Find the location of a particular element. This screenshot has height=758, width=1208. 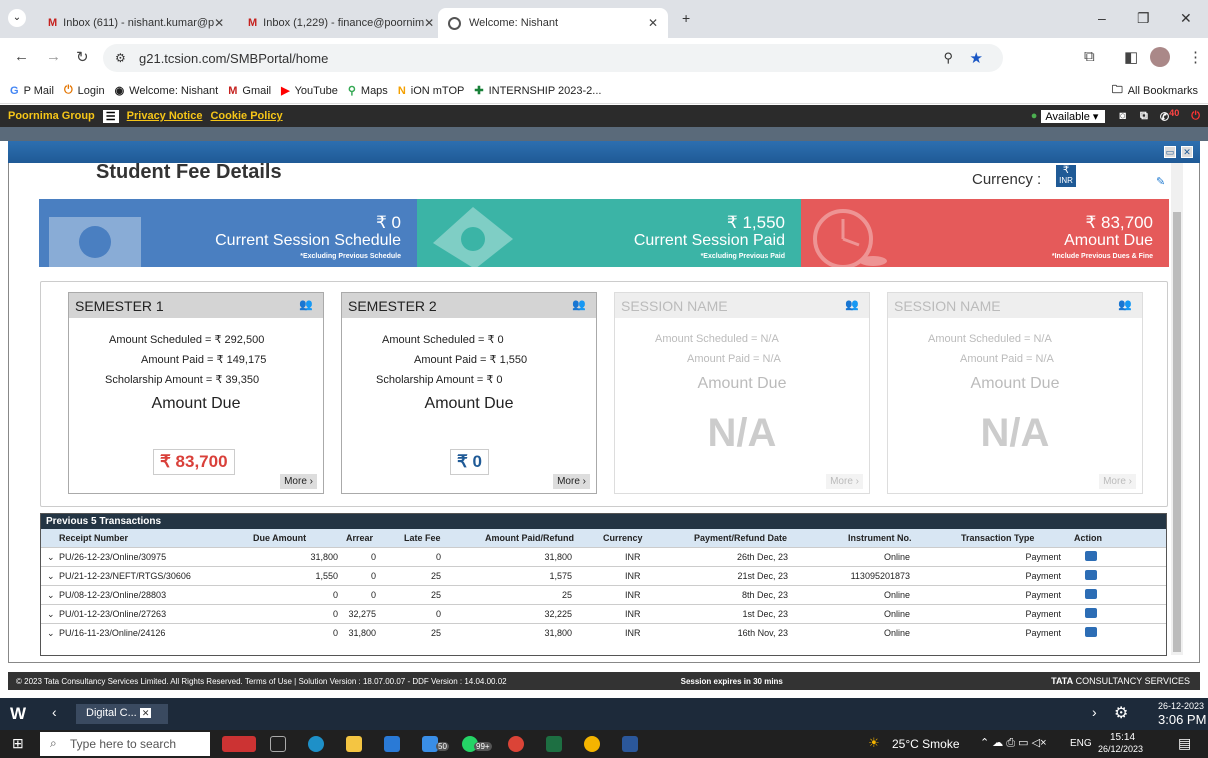

tcs-logo: TATA CONSULTANCY SERVICES is located at coordinates (1120, 681).